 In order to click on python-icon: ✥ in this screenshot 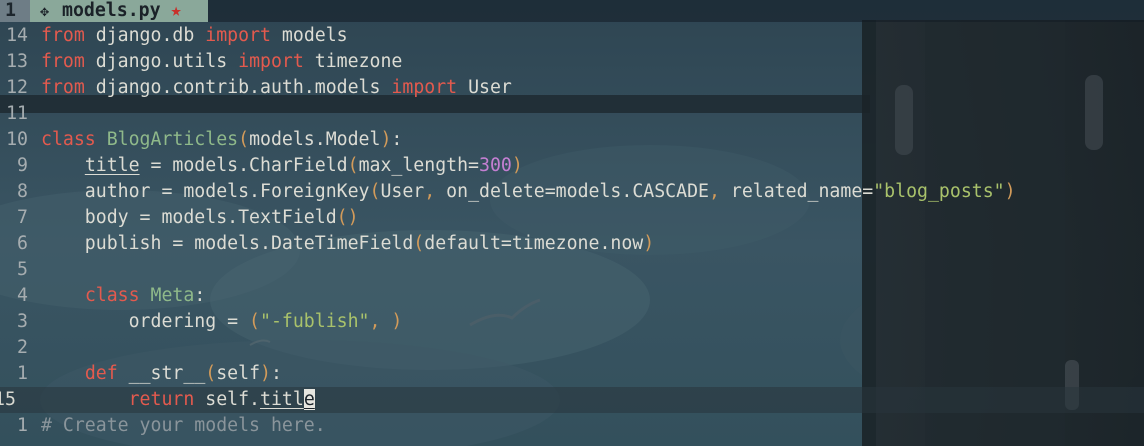, I will do `click(45, 11)`.